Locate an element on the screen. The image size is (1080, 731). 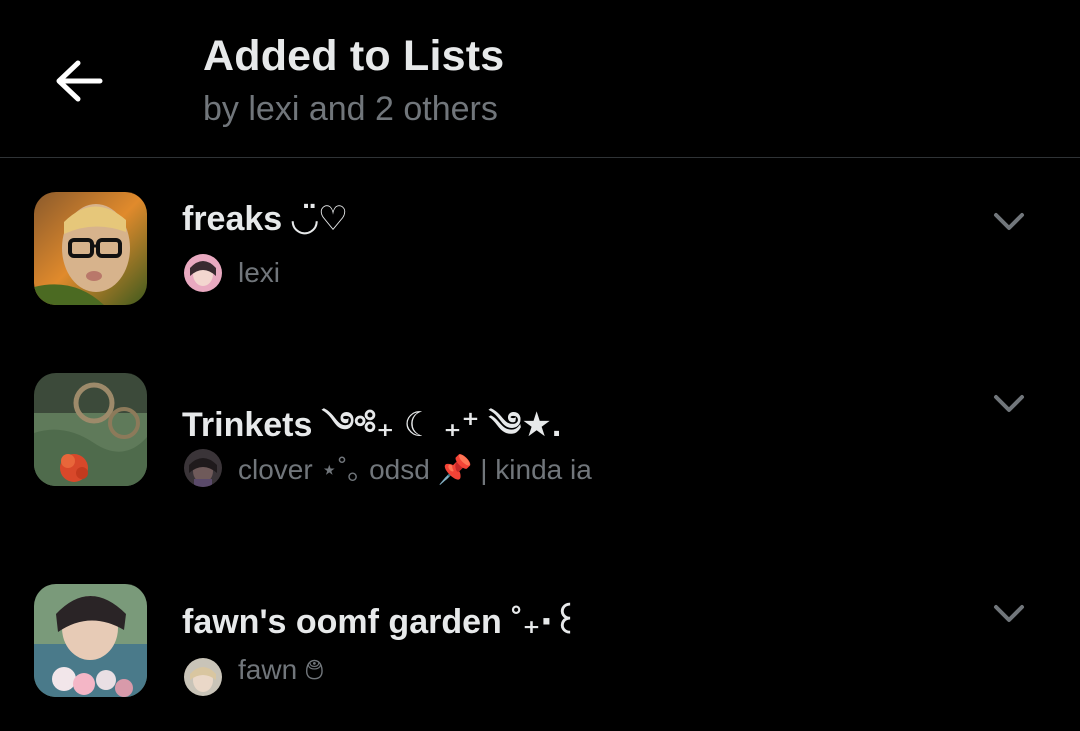
arrow-left-icon is located at coordinates (79, 81).